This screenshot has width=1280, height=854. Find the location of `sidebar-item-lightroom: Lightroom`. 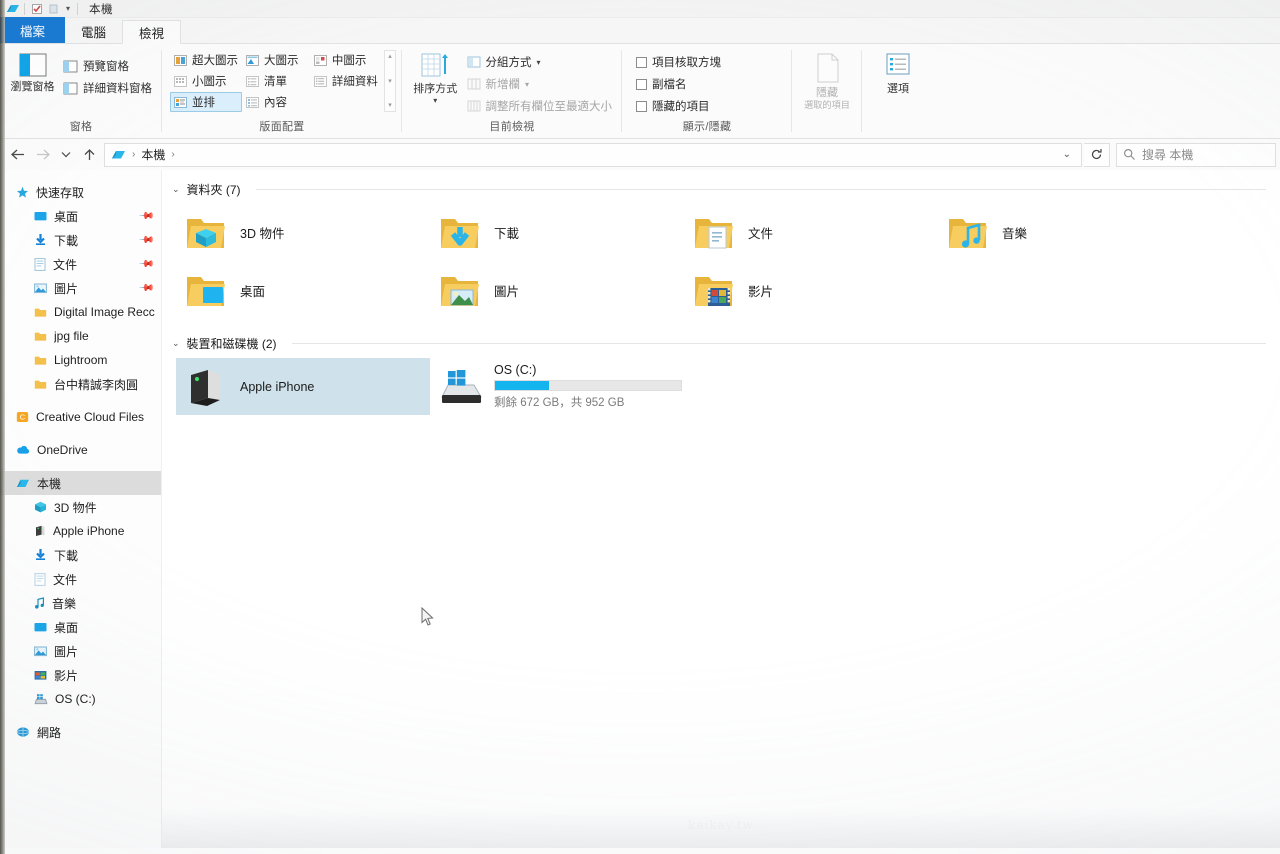

sidebar-item-lightroom: Lightroom is located at coordinates (80, 360).